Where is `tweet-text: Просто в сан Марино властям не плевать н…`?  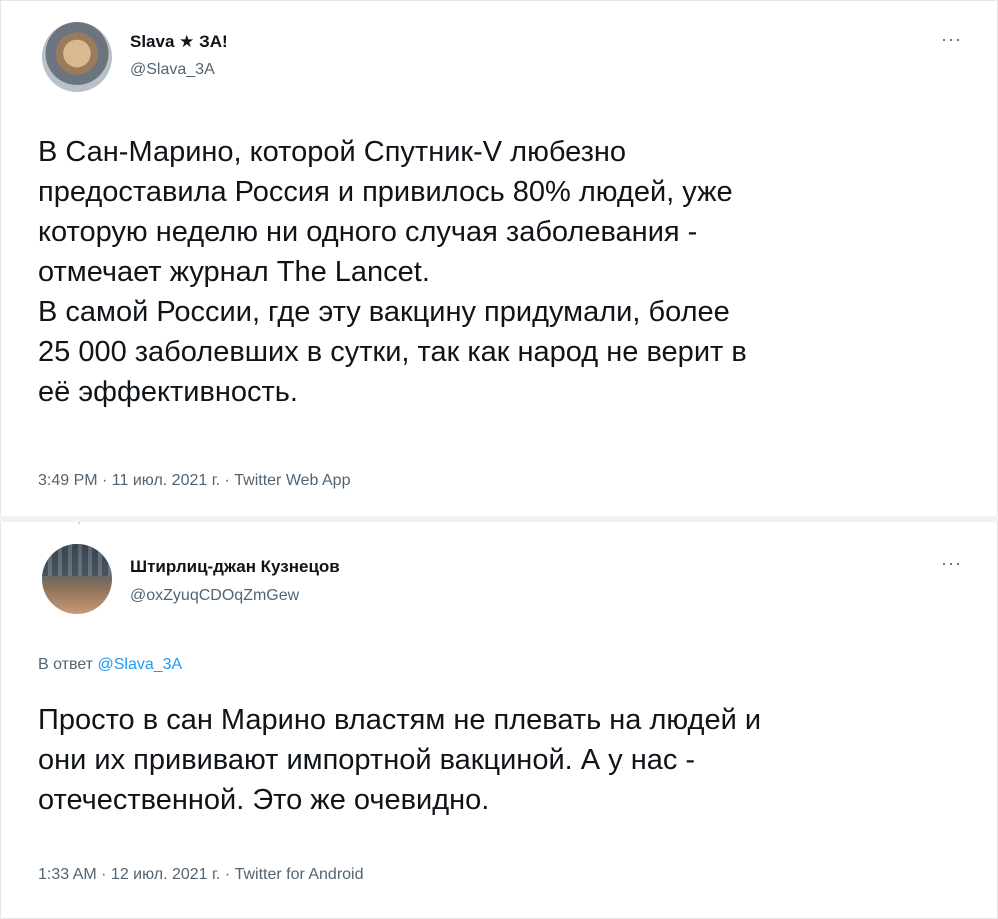 tweet-text: Просто в сан Марино властям не плевать н… is located at coordinates (499, 760).